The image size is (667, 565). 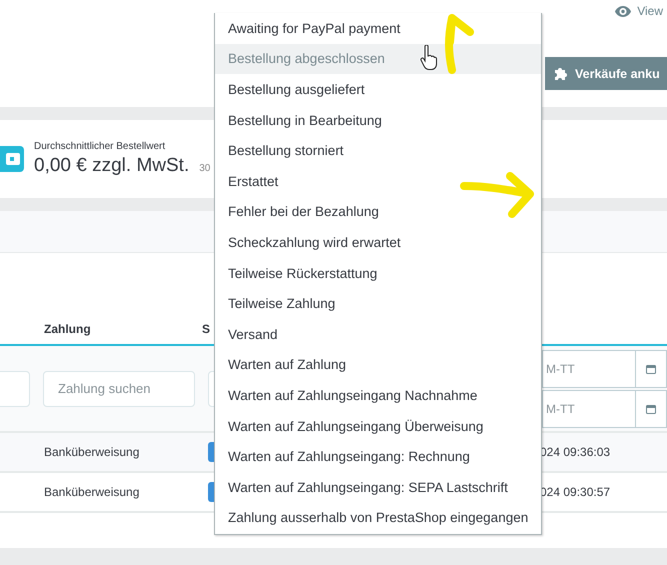 What do you see at coordinates (378, 303) in the screenshot?
I see `dropdown-item: Teilweise Zahlung` at bounding box center [378, 303].